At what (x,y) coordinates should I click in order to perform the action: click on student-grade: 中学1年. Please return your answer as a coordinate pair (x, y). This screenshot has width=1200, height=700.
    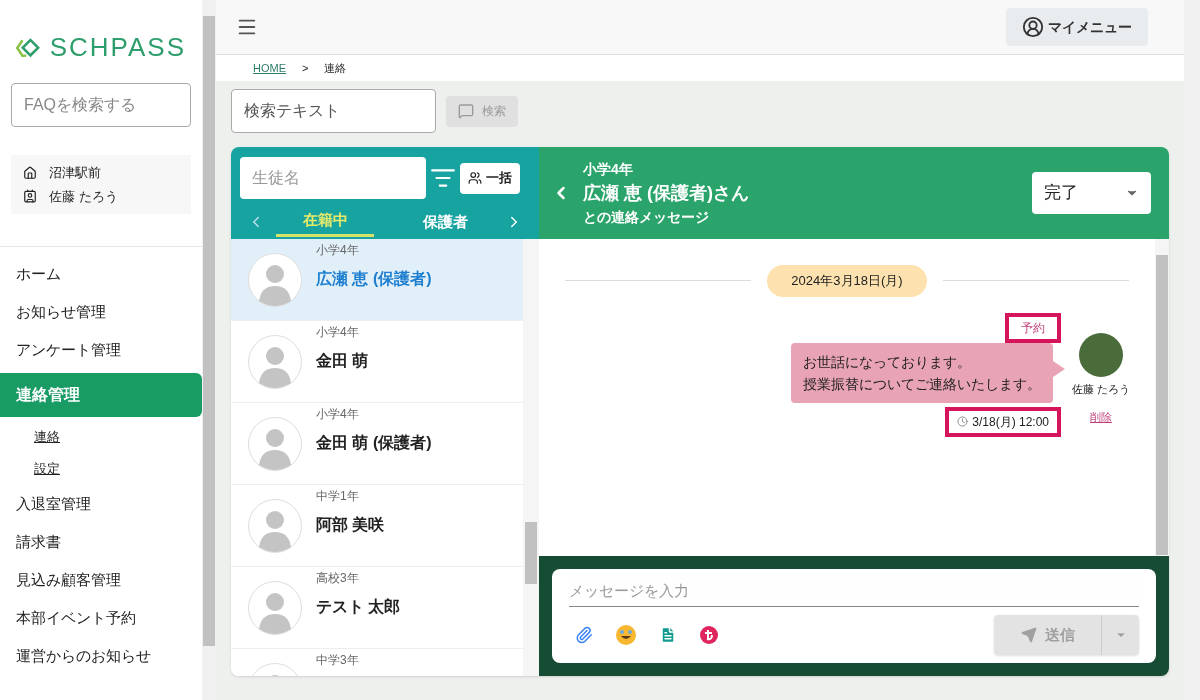
    Looking at the image, I should click on (338, 496).